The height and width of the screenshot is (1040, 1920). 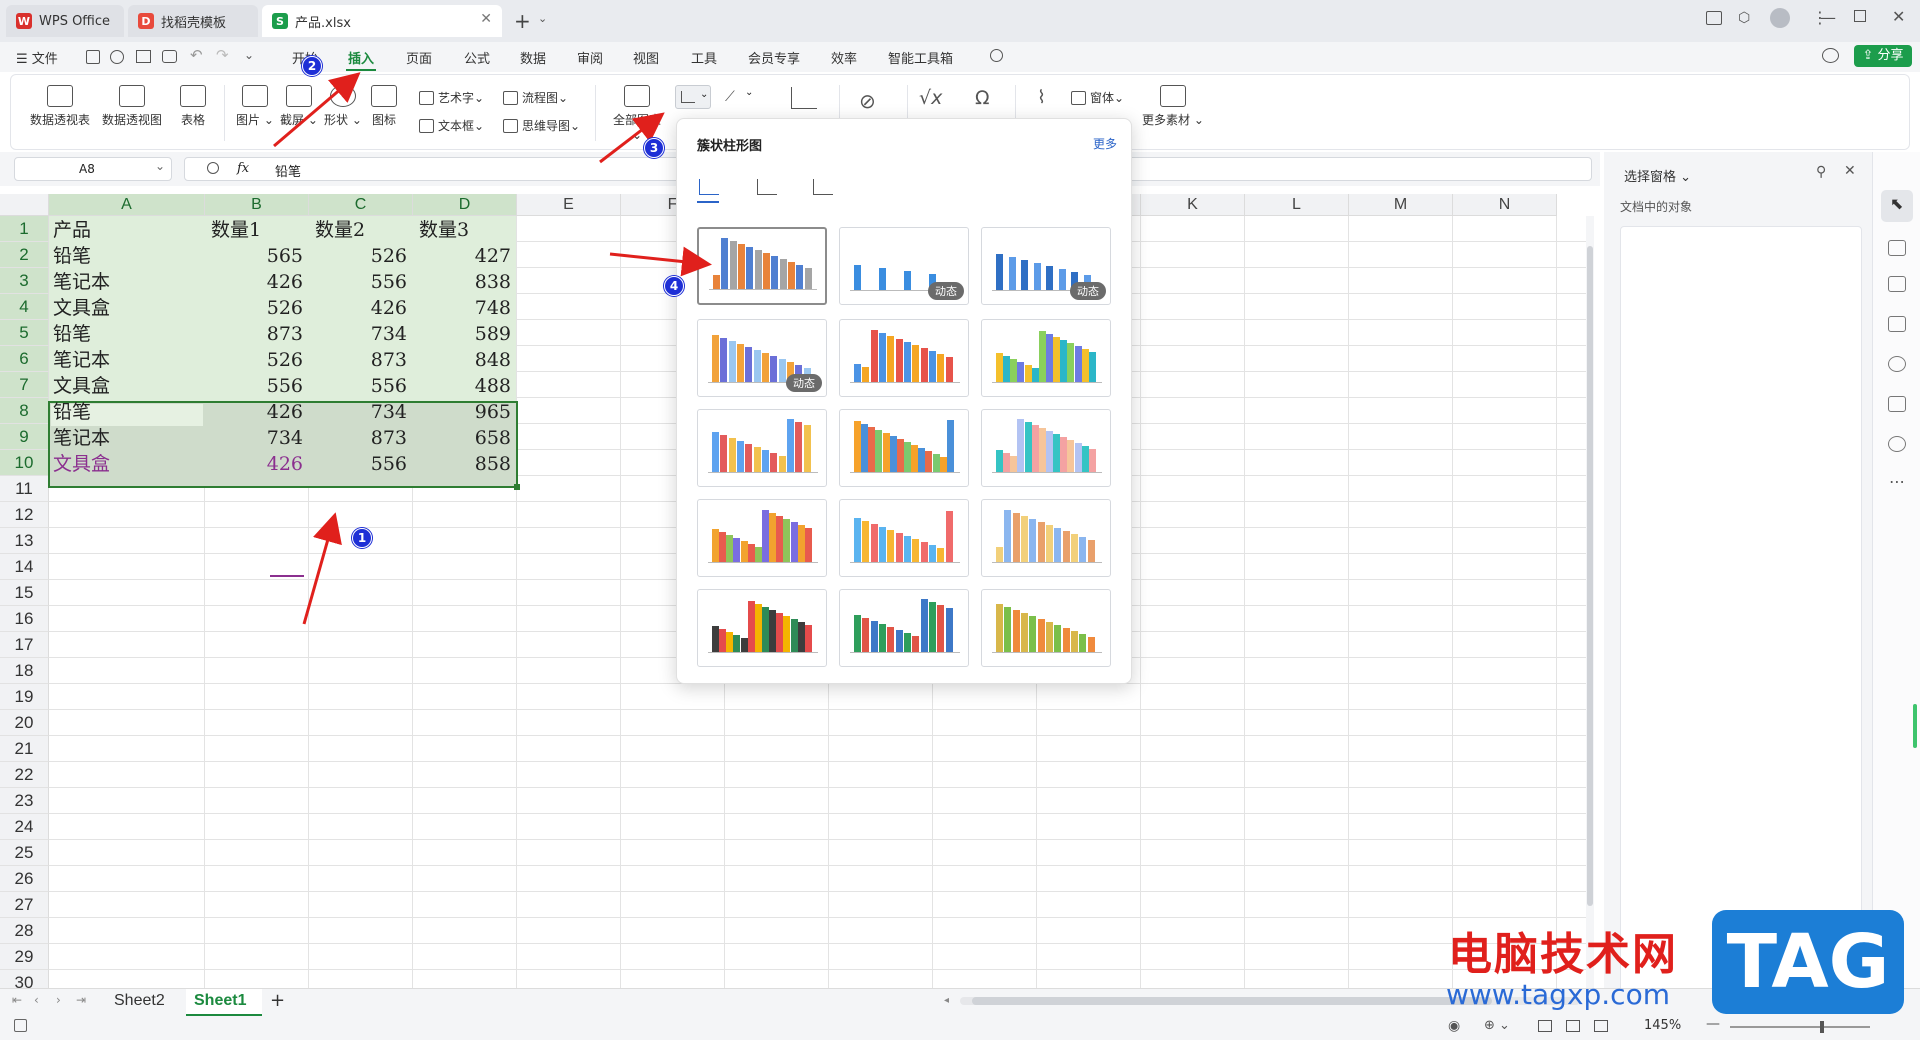 What do you see at coordinates (257, 205) in the screenshot?
I see `column-header-b: B` at bounding box center [257, 205].